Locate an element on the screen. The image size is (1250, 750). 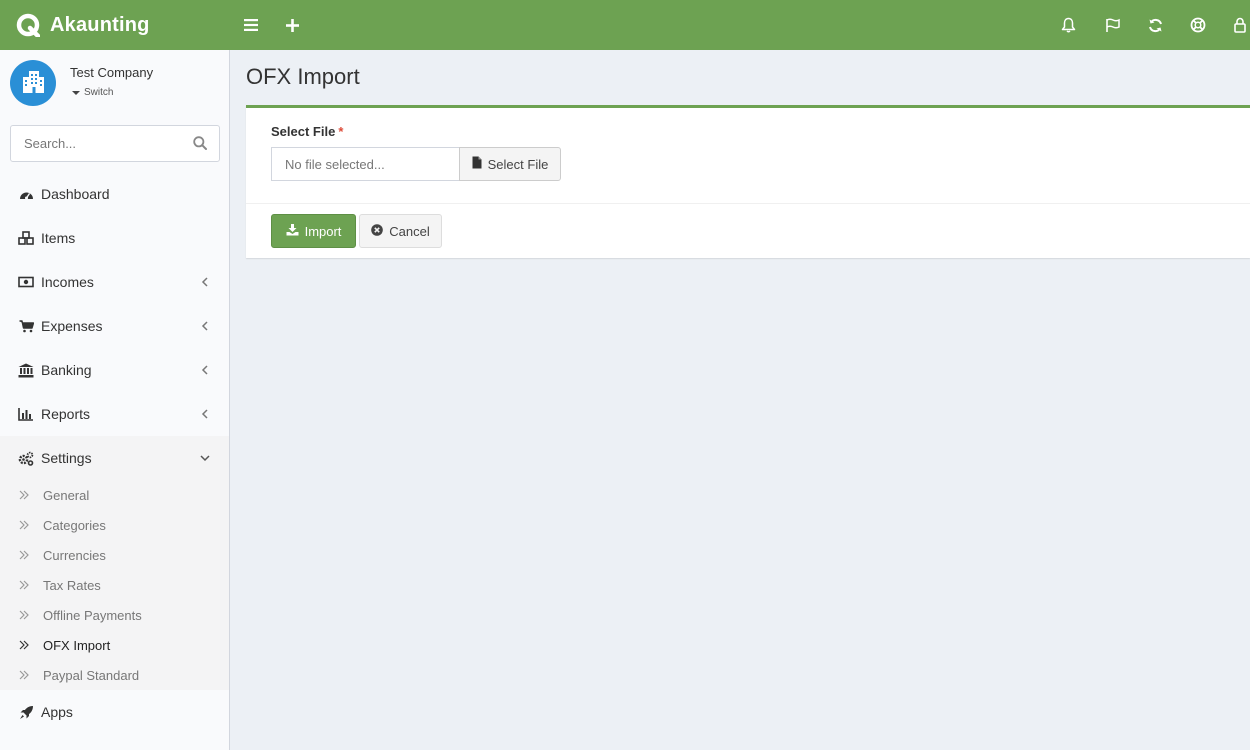
sidebar-item-dashboard: Dashboard is located at coordinates (114, 194).